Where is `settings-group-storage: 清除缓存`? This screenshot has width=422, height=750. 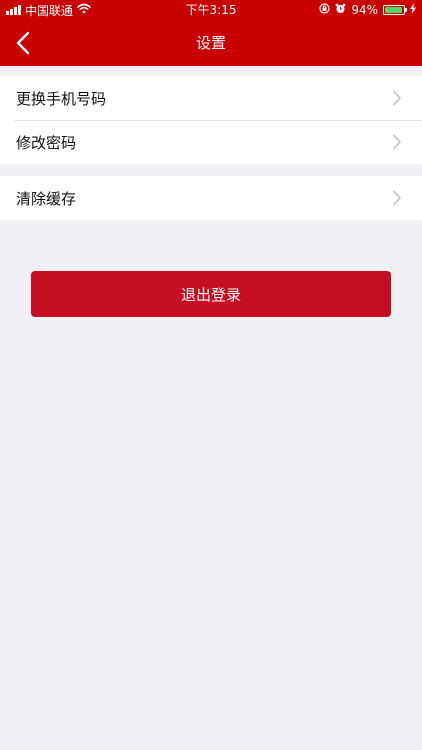
settings-group-storage: 清除缓存 is located at coordinates (211, 198).